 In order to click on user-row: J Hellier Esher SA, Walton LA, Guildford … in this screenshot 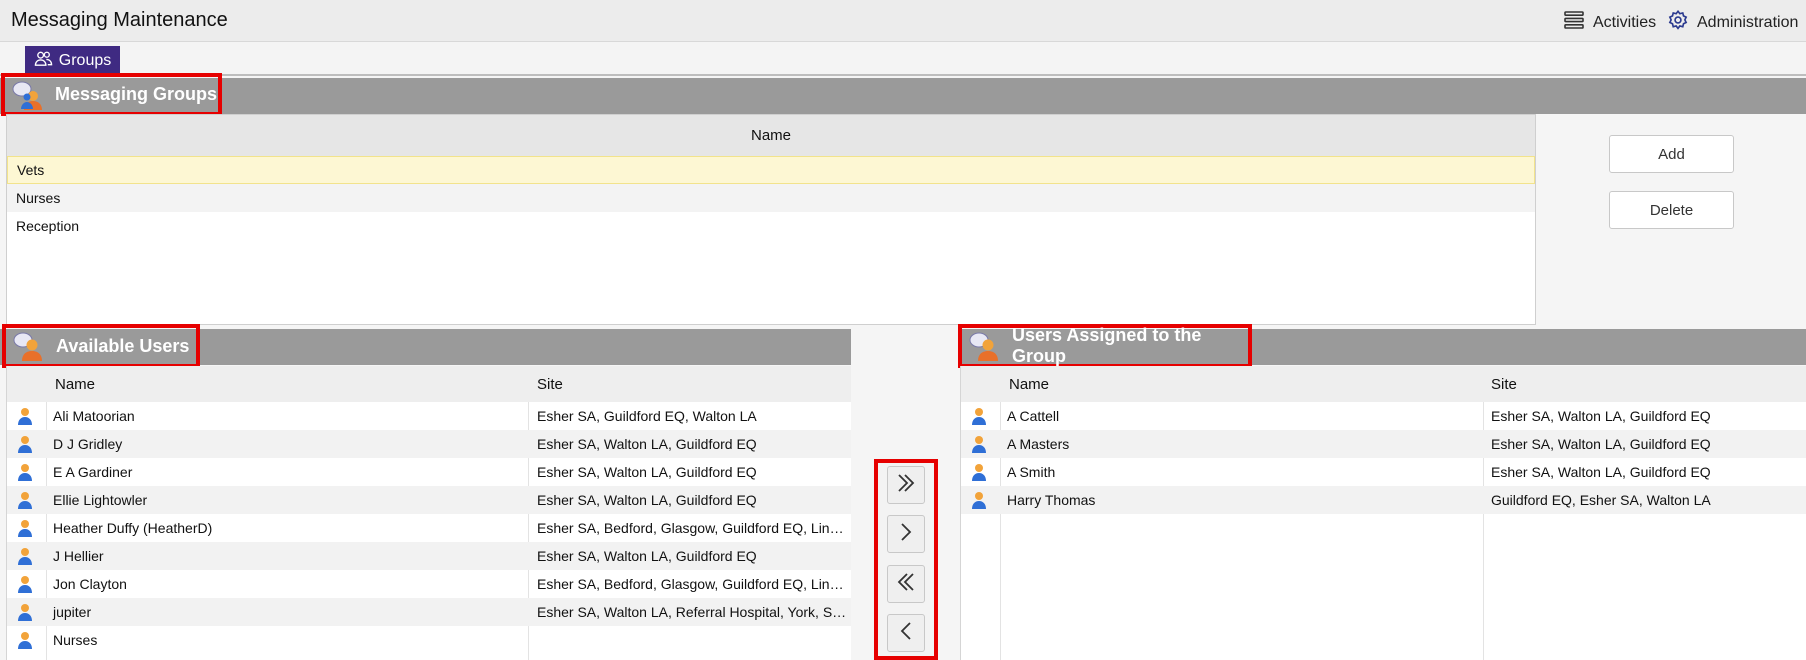, I will do `click(429, 556)`.